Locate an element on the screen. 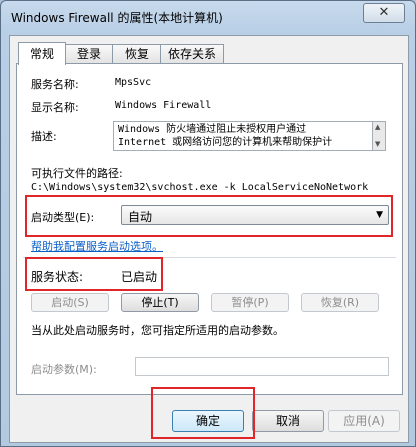  stop-button: 停止(T) is located at coordinates (160, 302).